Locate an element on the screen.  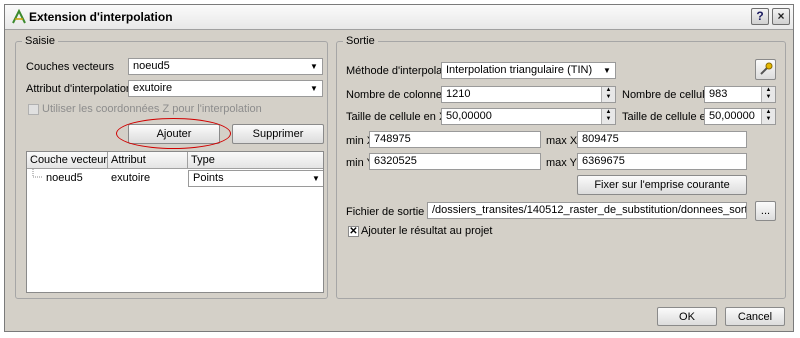
couches-vecteurs-combo: noeud5 ▼ is located at coordinates (225, 66).